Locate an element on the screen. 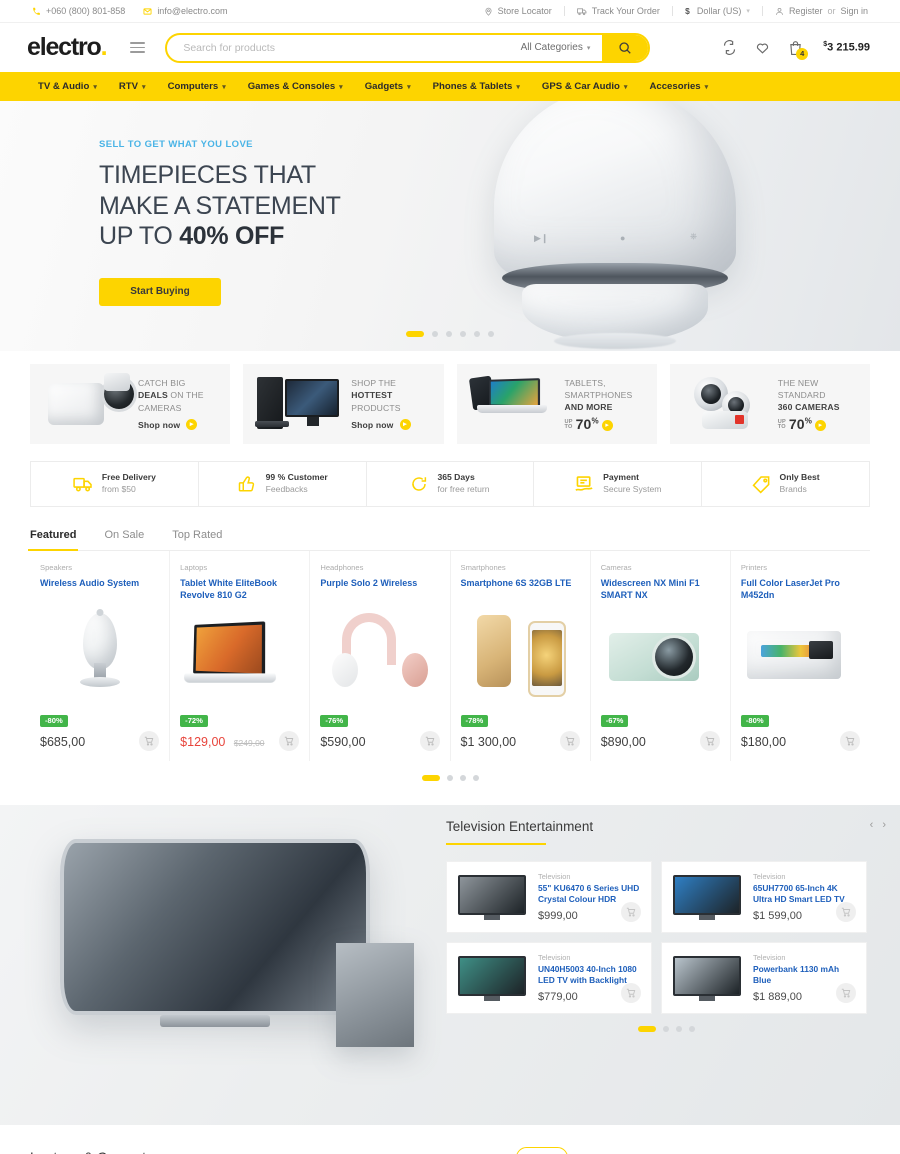  category-dropdown: All Categories ▾ is located at coordinates (562, 47).